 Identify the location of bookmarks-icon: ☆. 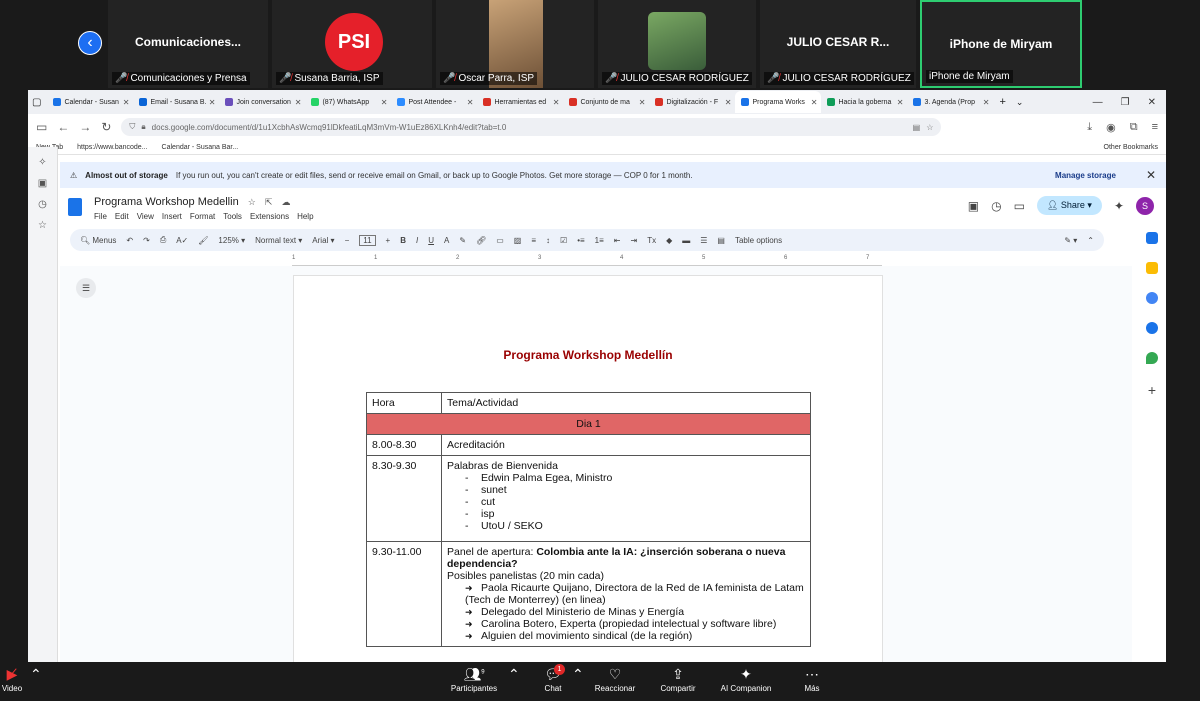
(42, 225).